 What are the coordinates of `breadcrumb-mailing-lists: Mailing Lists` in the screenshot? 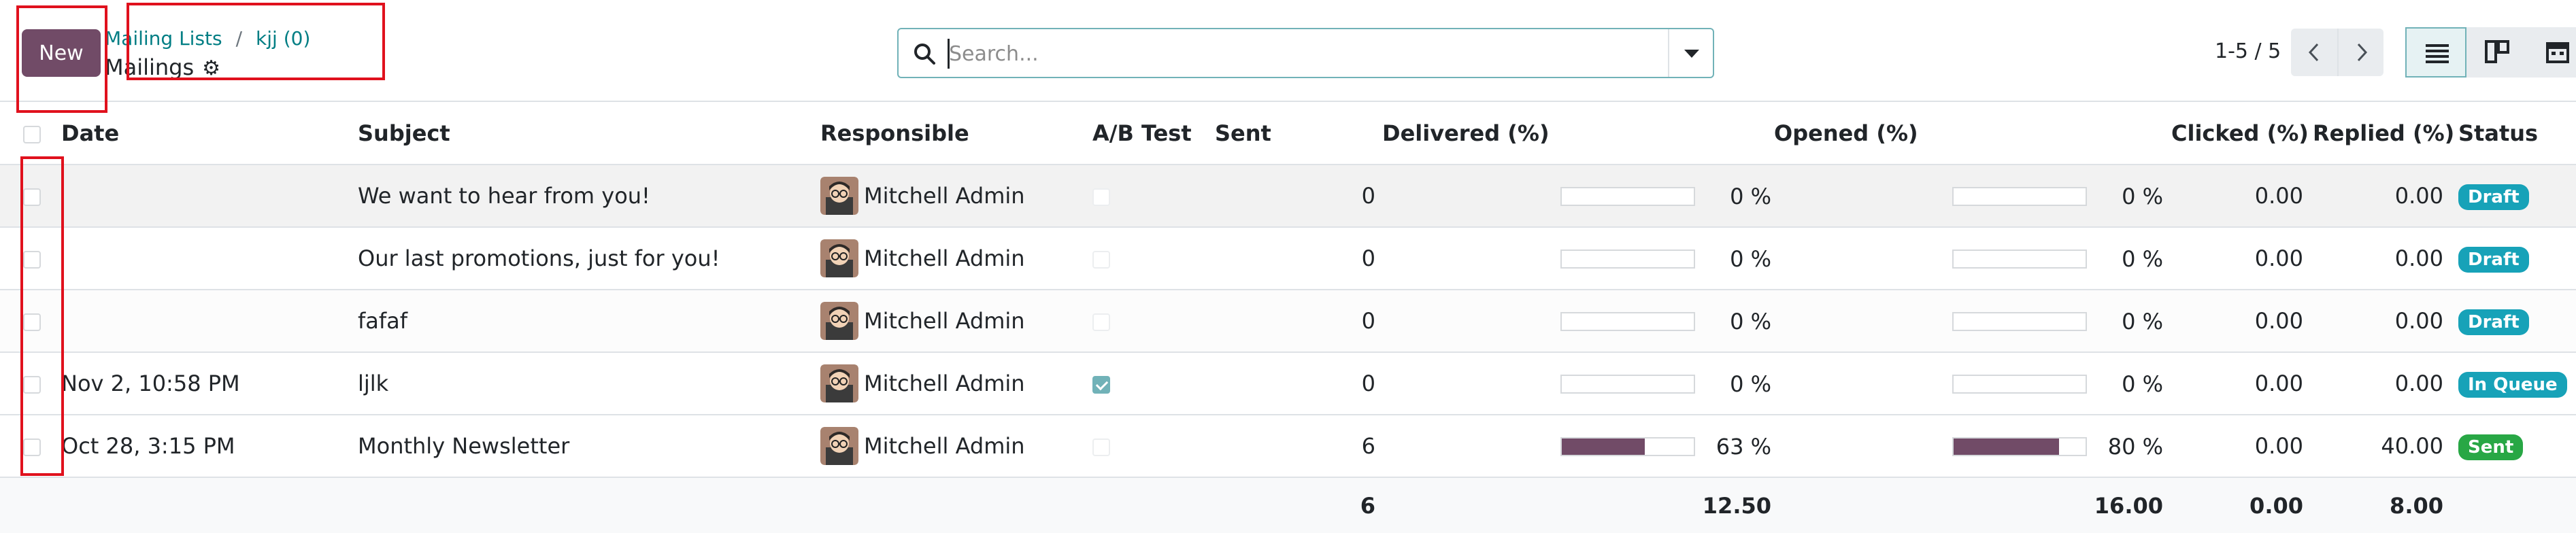 It's located at (163, 38).